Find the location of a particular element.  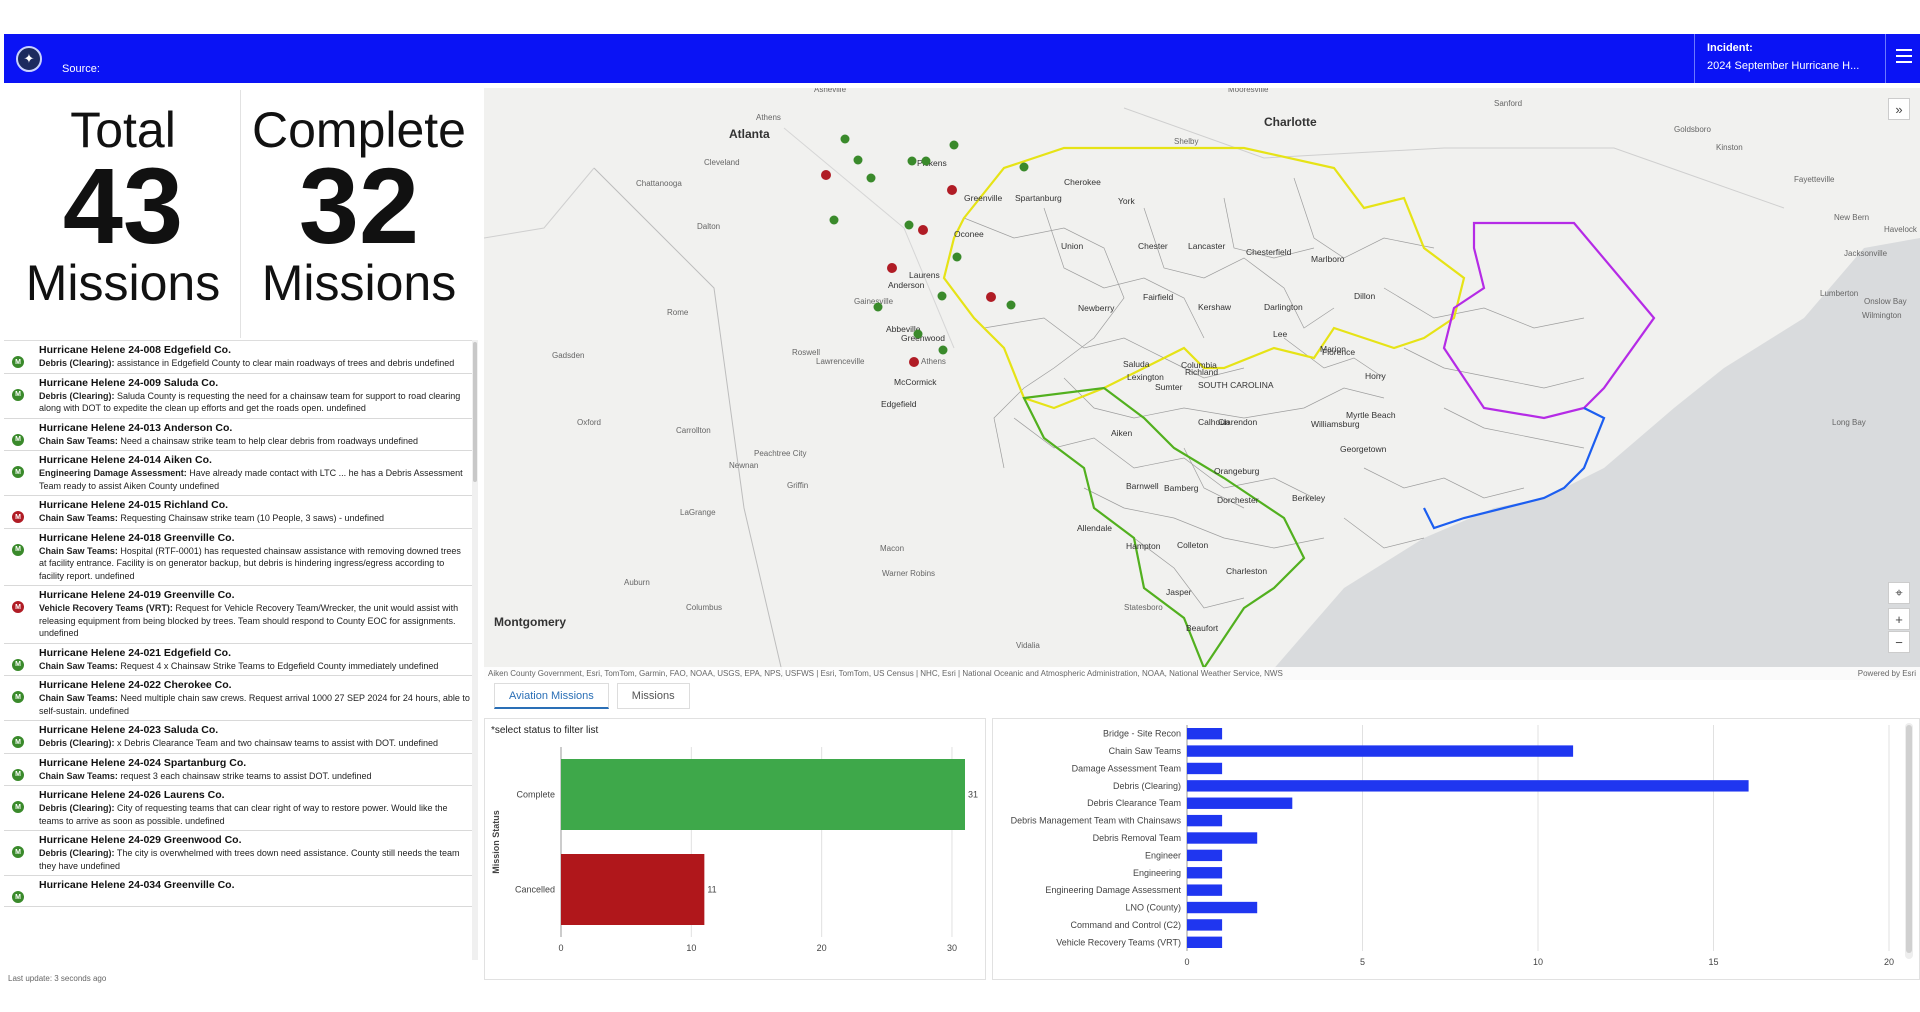

bar-value-label: 11 is located at coordinates (711, 890).